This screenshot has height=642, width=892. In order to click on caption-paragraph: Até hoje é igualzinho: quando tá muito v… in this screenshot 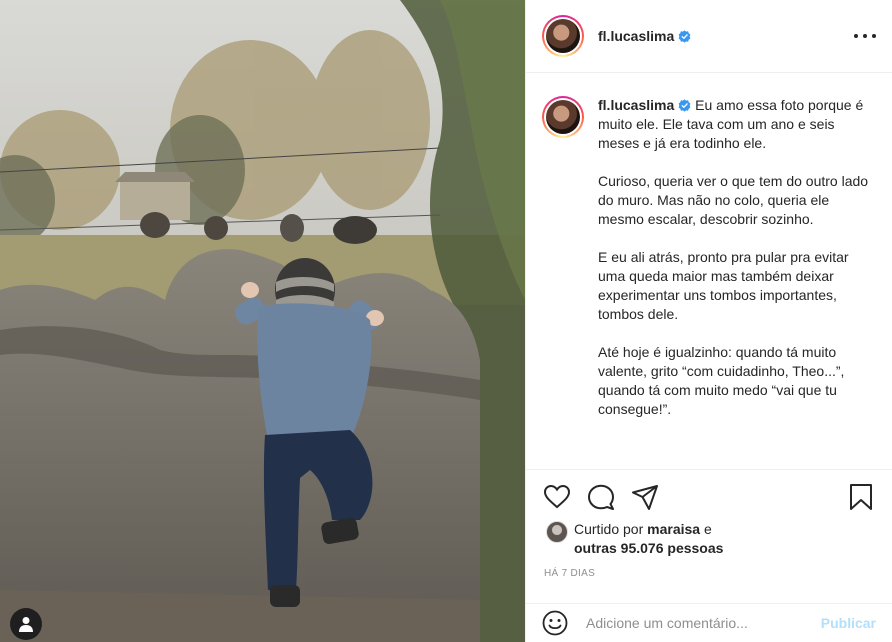, I will do `click(721, 380)`.